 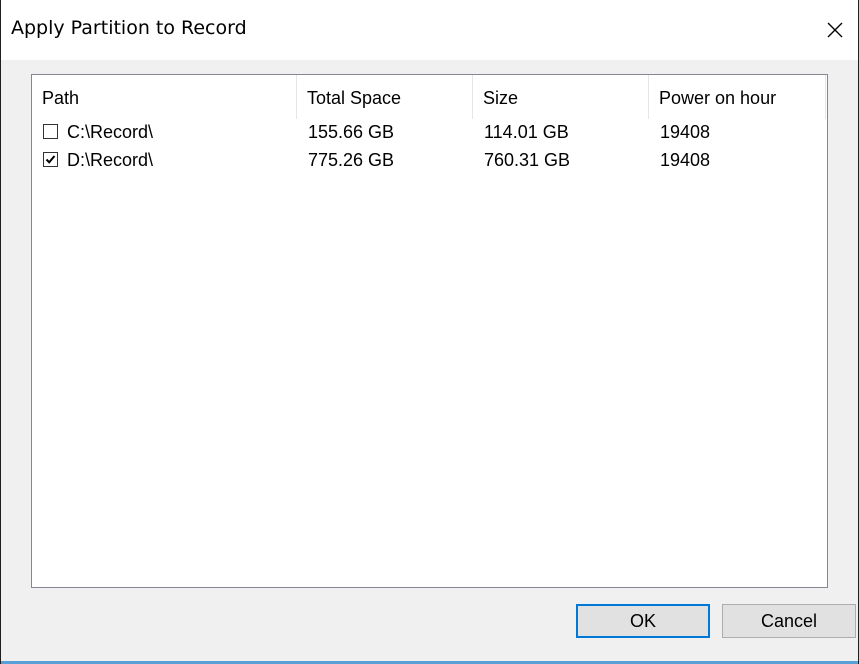 I want to click on column-header-size: Size, so click(x=560, y=97).